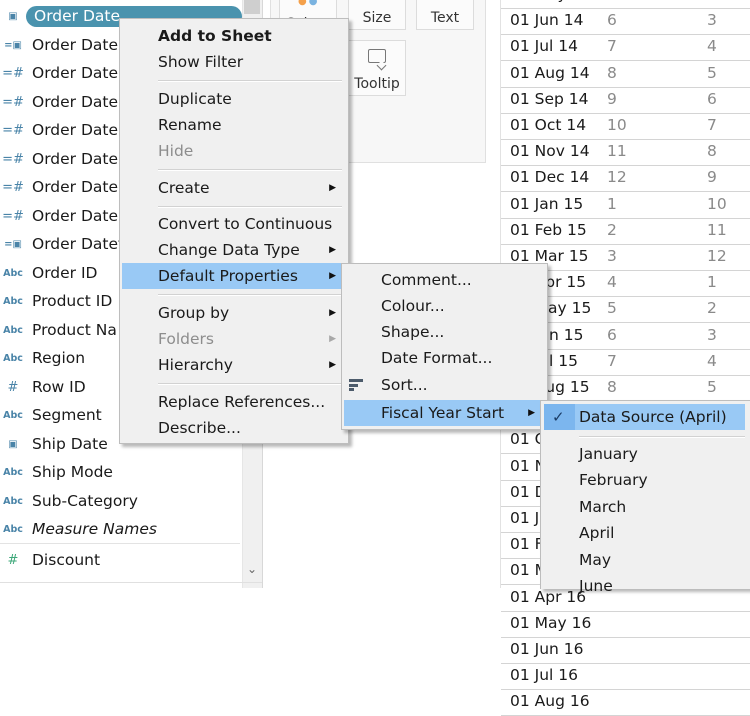 Image resolution: width=750 pixels, height=716 pixels. I want to click on value-cell: 2, so click(712, 308).